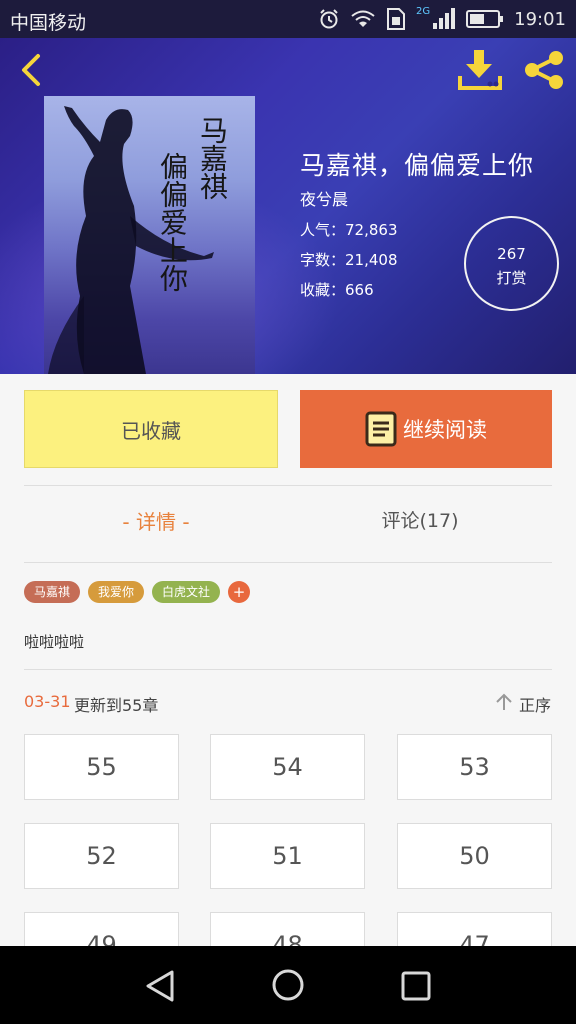 Image resolution: width=576 pixels, height=1024 pixels. What do you see at coordinates (417, 165) in the screenshot?
I see `book-title: 马嘉祺，偏偏爱上你` at bounding box center [417, 165].